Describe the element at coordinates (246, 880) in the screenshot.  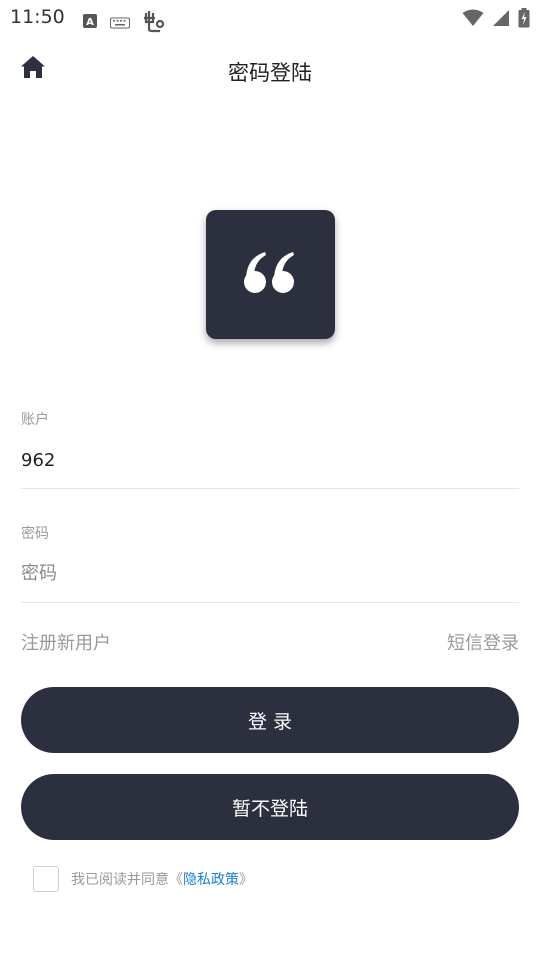
I see `agreement-suffix: 》` at that location.